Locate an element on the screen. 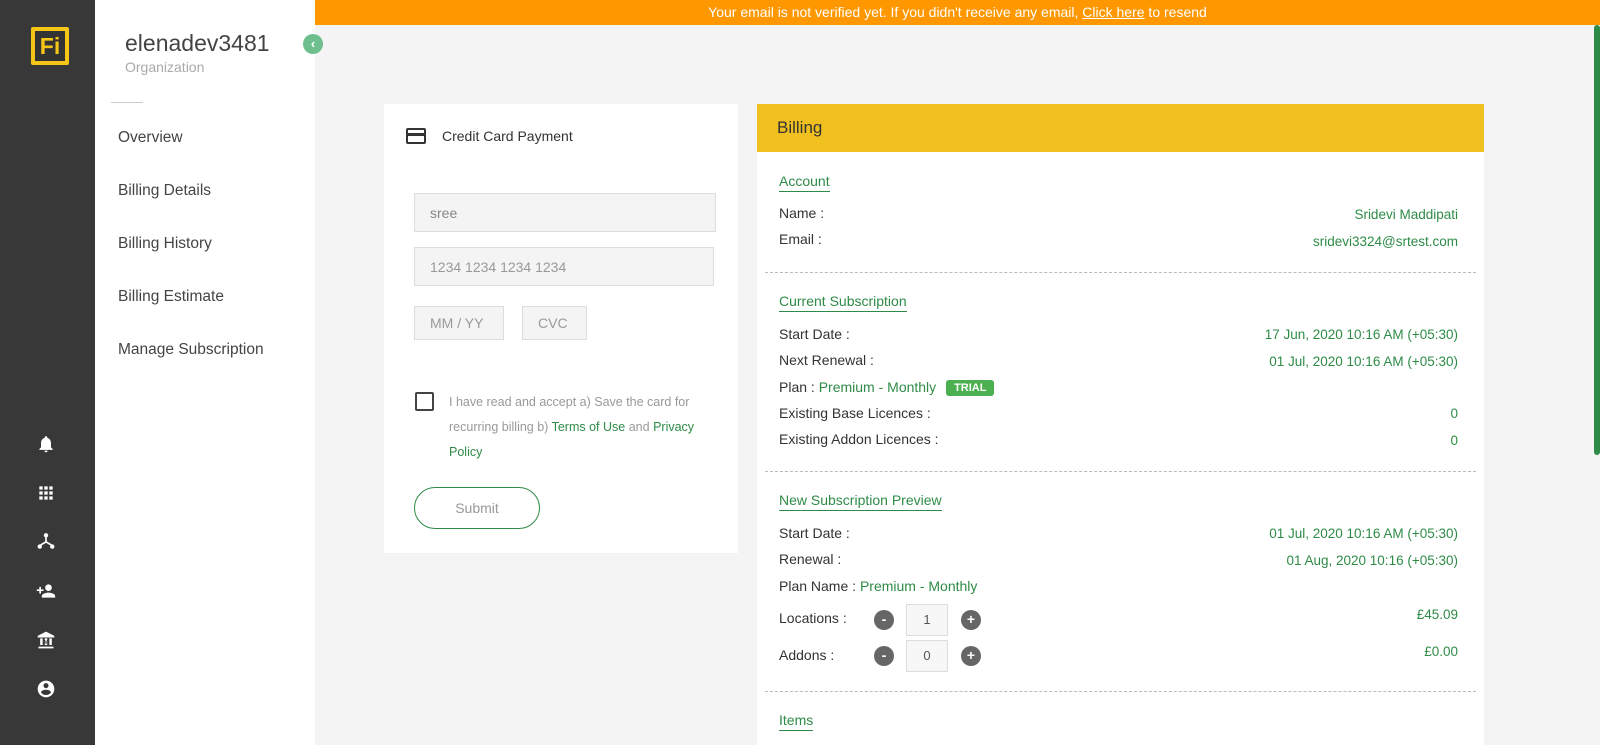 The image size is (1600, 745). preview-start-value: 01 Jul, 2020 10:16 AM (+05:30) is located at coordinates (1363, 533).